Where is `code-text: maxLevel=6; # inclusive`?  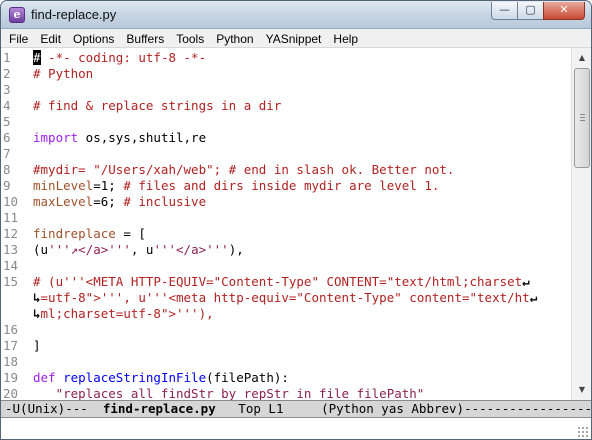
code-text: maxLevel=6; # inclusive is located at coordinates (119, 202).